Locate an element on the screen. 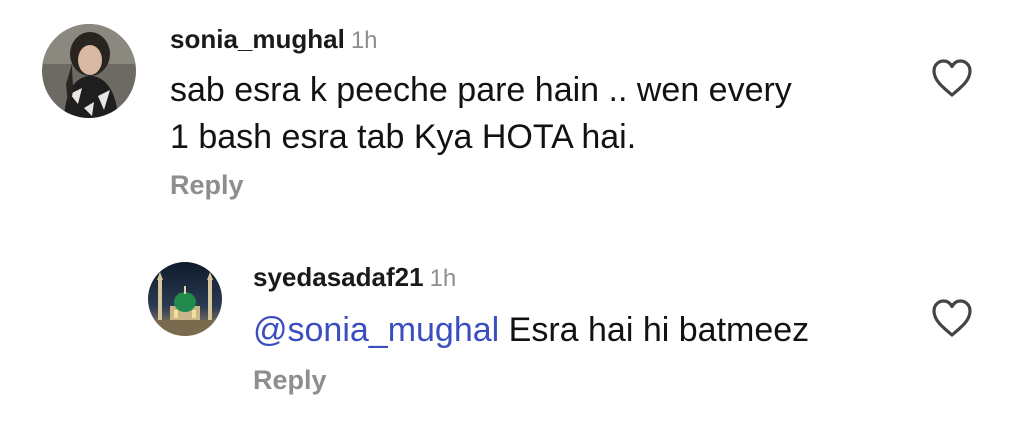  comment-text-line: sab esra k peeche pare hain .. wen every is located at coordinates (481, 90).